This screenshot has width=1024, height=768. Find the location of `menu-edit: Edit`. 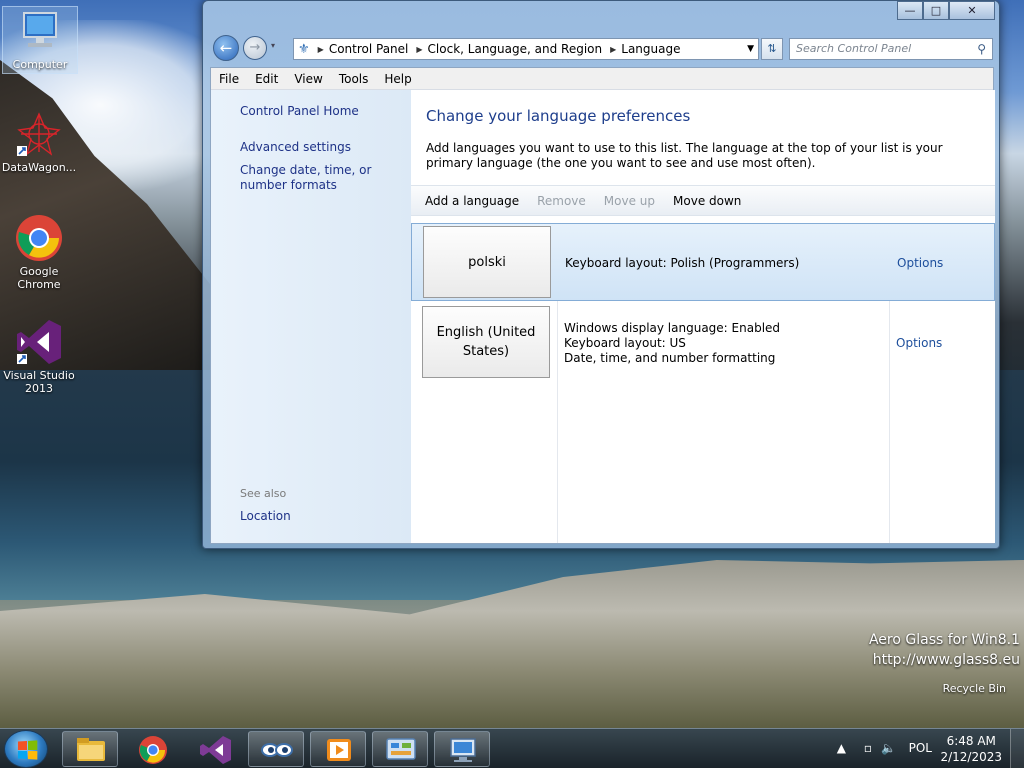

menu-edit: Edit is located at coordinates (266, 79).